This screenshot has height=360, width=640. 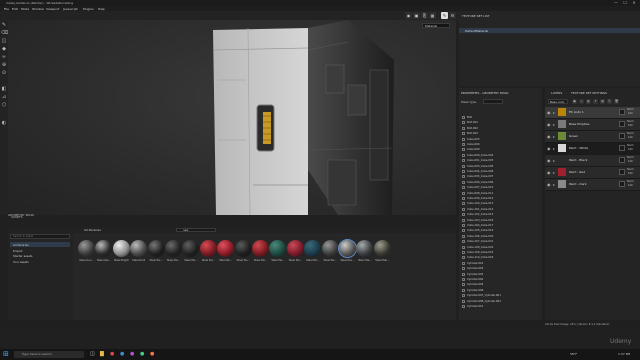 What do you see at coordinates (609, 101) in the screenshot?
I see `duplicate-icon: ⎘` at bounding box center [609, 101].